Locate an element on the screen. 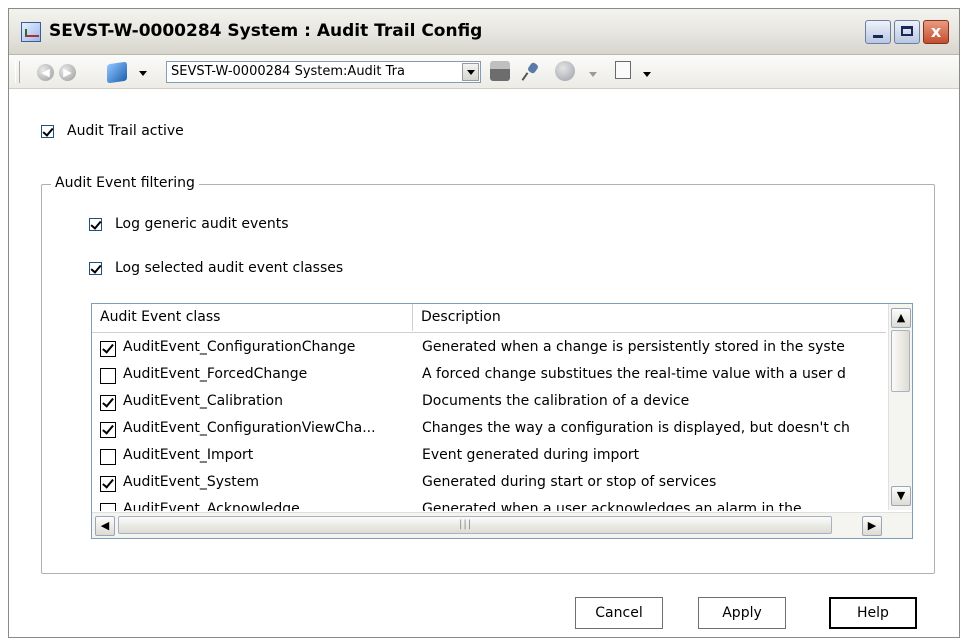 The height and width of the screenshot is (643, 969). vertical-scroll-thumb is located at coordinates (900, 361).